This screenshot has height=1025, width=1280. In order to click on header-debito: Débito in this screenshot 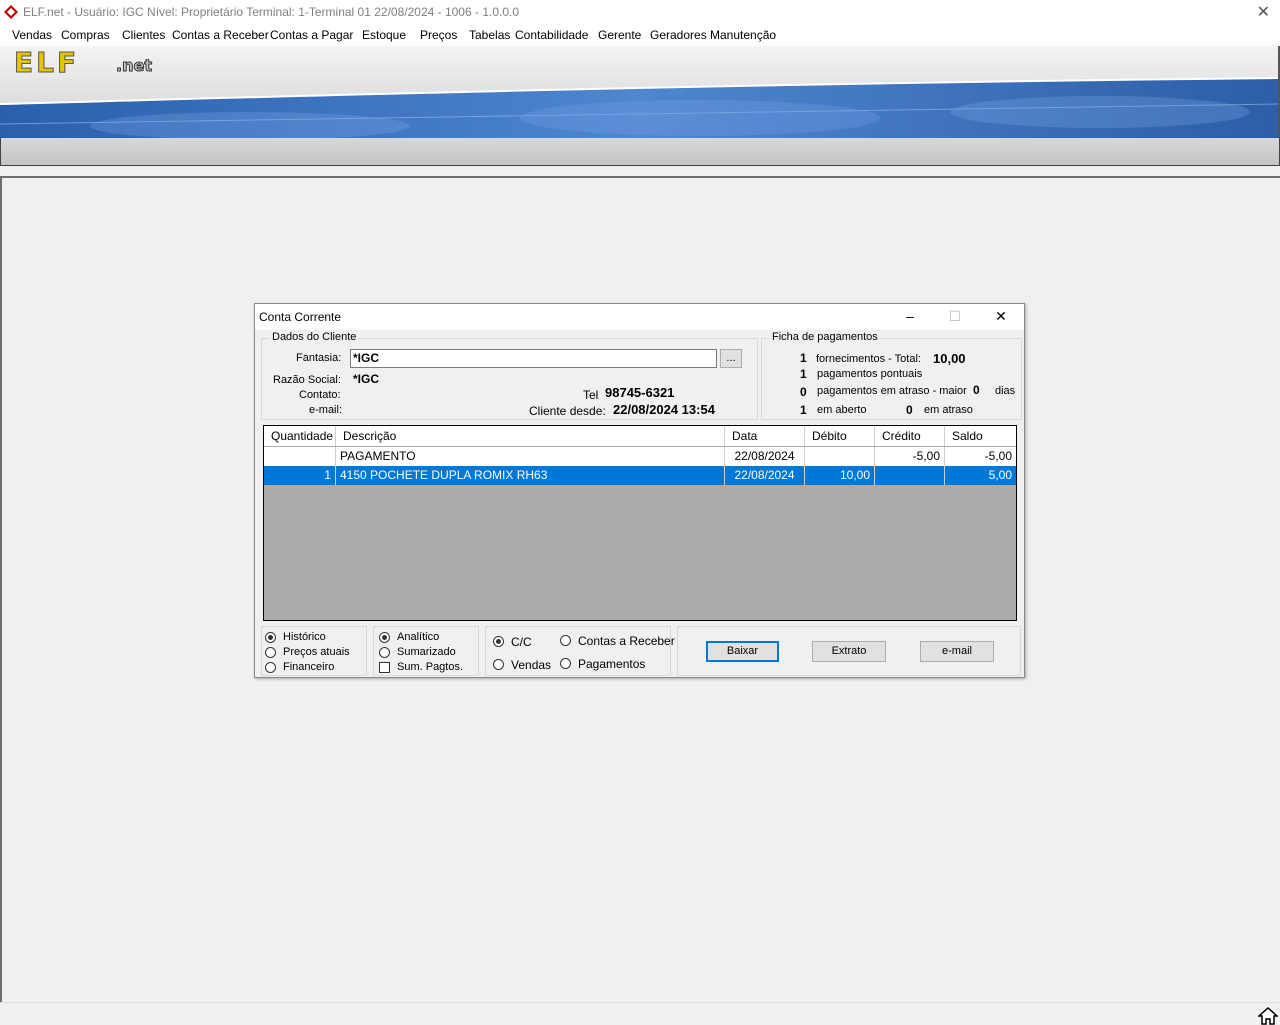, I will do `click(840, 436)`.